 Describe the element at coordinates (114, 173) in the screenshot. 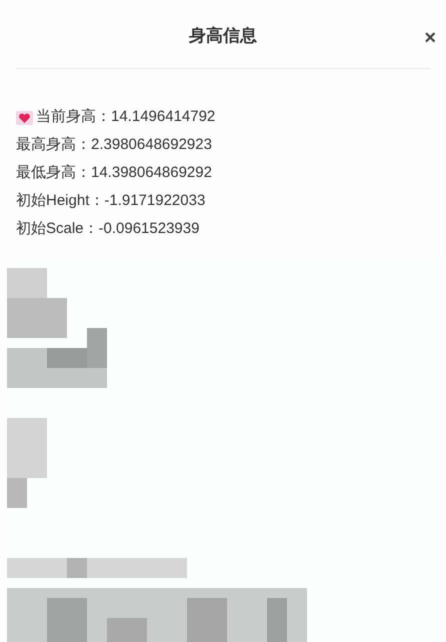

I see `info-text: 最低身高：14.398064869292` at that location.